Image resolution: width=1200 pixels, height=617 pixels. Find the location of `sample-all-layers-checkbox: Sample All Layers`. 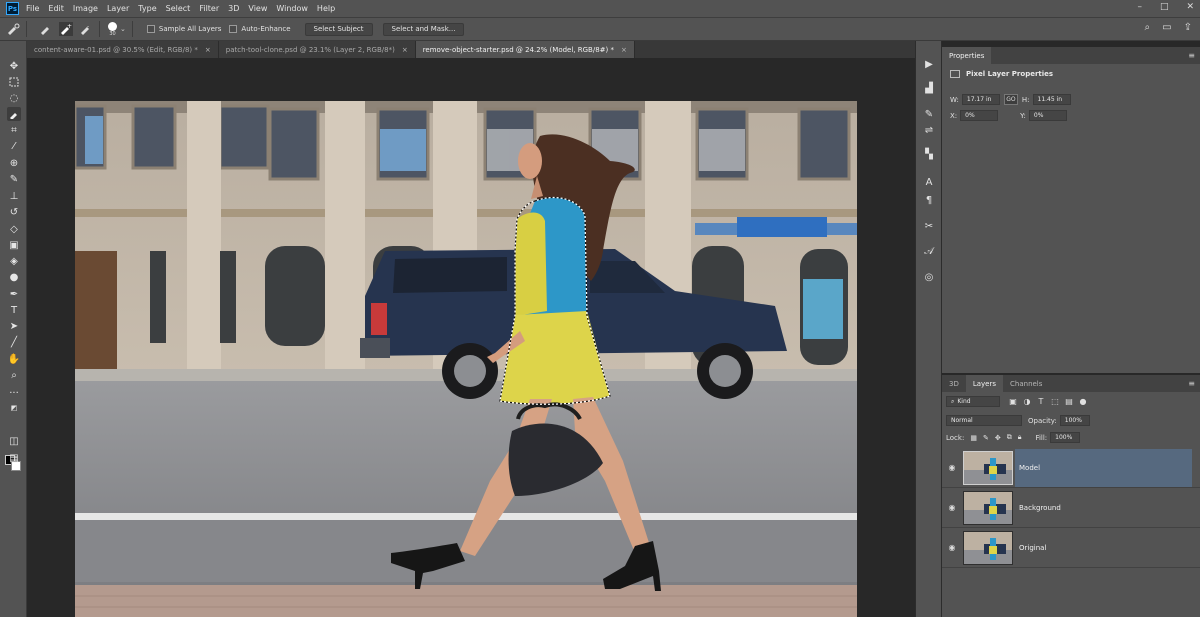

sample-all-layers-checkbox: Sample All Layers is located at coordinates (183, 29).